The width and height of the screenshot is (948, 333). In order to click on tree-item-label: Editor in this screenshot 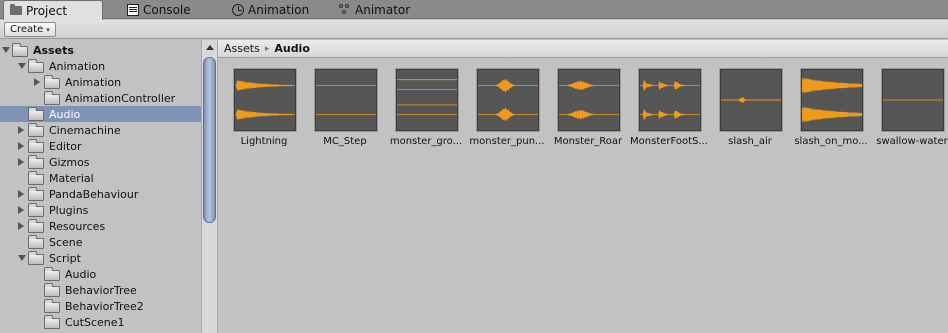, I will do `click(65, 146)`.